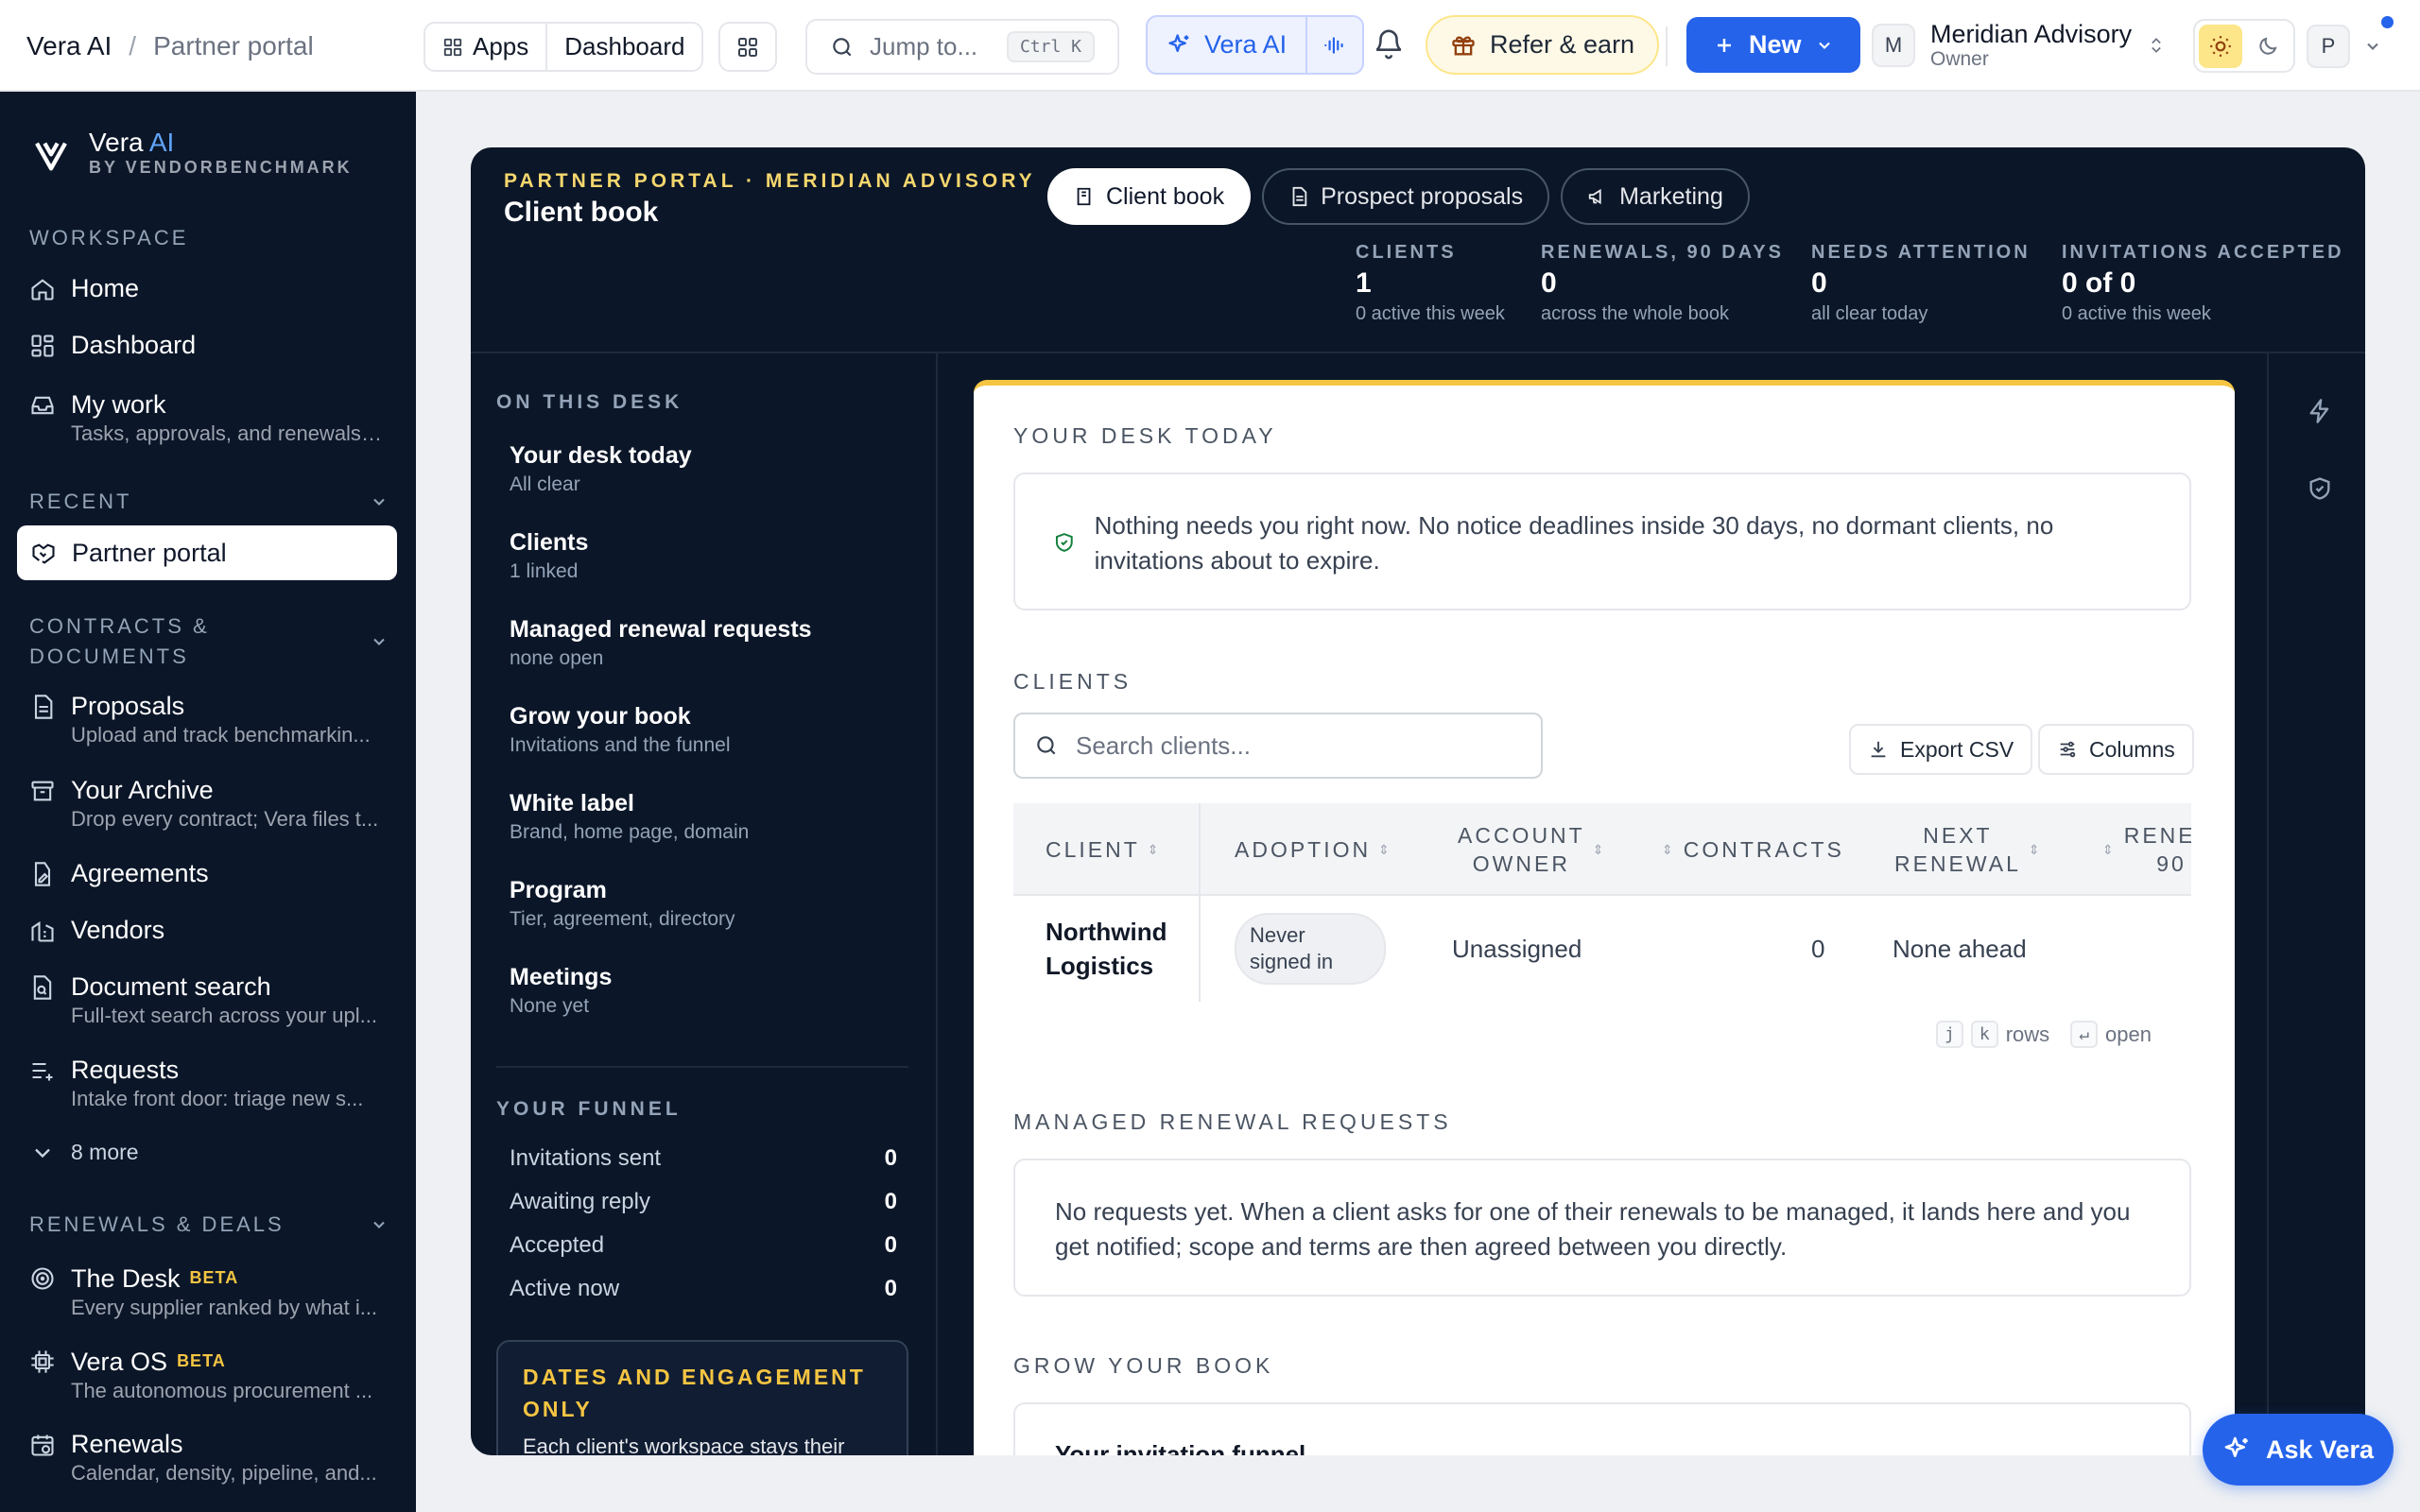 The height and width of the screenshot is (1512, 2420). What do you see at coordinates (1226, 45) in the screenshot?
I see `vera-ai-button: Vera AI` at bounding box center [1226, 45].